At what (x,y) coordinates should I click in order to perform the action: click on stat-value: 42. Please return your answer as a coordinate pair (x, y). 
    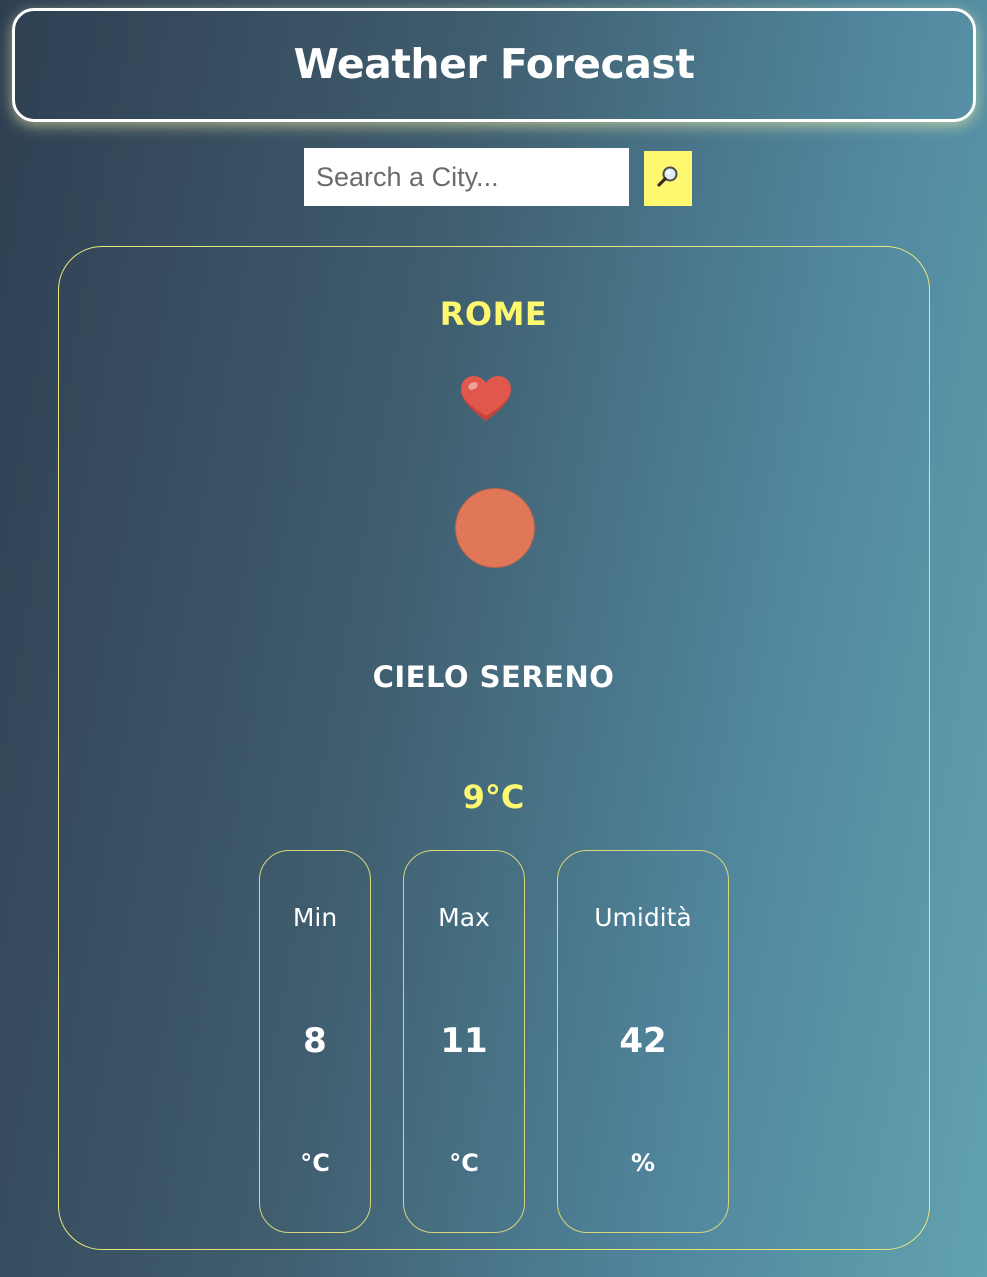
    Looking at the image, I should click on (643, 1041).